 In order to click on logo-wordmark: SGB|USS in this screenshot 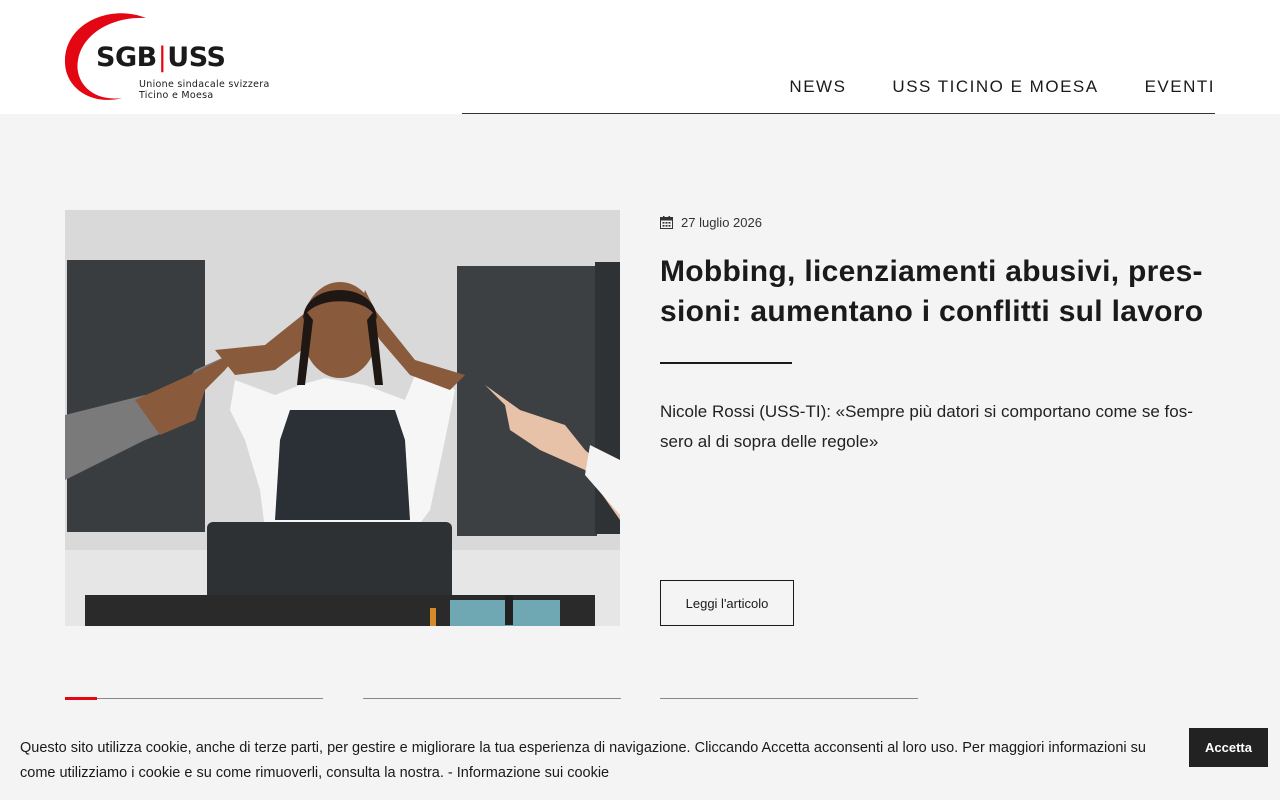, I will do `click(161, 57)`.